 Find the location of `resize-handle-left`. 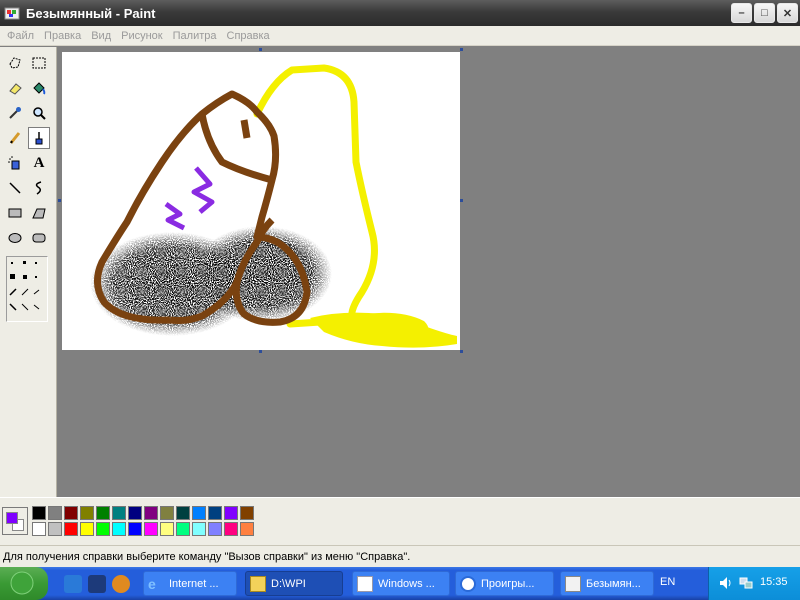

resize-handle-left is located at coordinates (59, 200).